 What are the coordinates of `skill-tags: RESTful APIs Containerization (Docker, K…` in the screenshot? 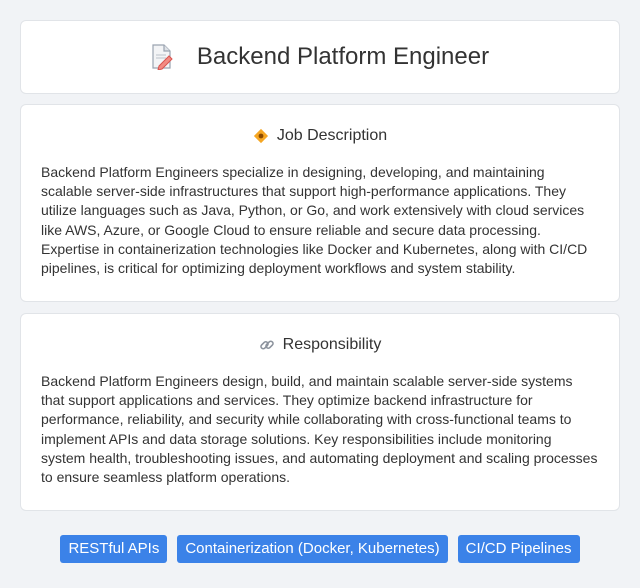 It's located at (320, 549).